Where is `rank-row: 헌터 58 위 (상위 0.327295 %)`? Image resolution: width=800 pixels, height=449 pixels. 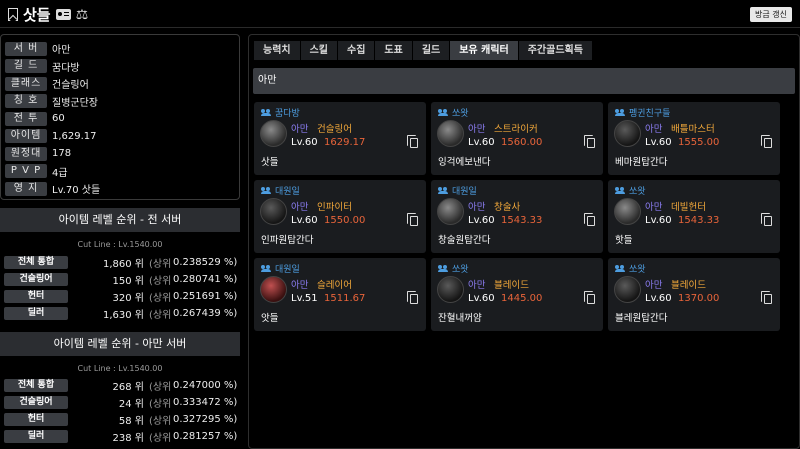
rank-row: 헌터 58 위 (상위 0.327295 %) is located at coordinates (122, 419).